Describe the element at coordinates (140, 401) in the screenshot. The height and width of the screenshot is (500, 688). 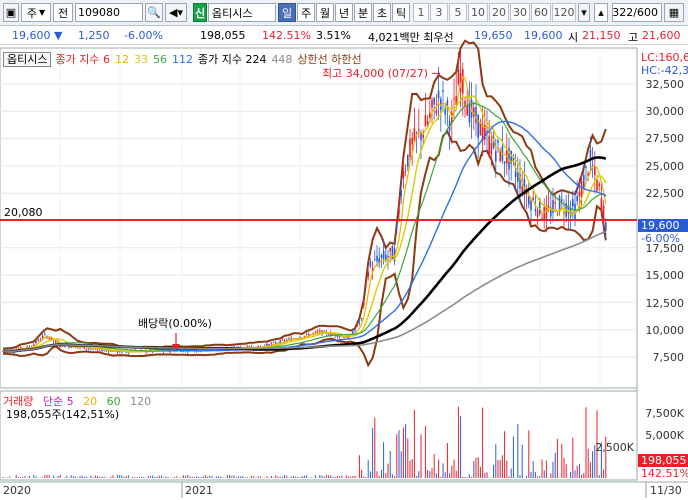
I see `volume-legend-ma120: 120` at that location.